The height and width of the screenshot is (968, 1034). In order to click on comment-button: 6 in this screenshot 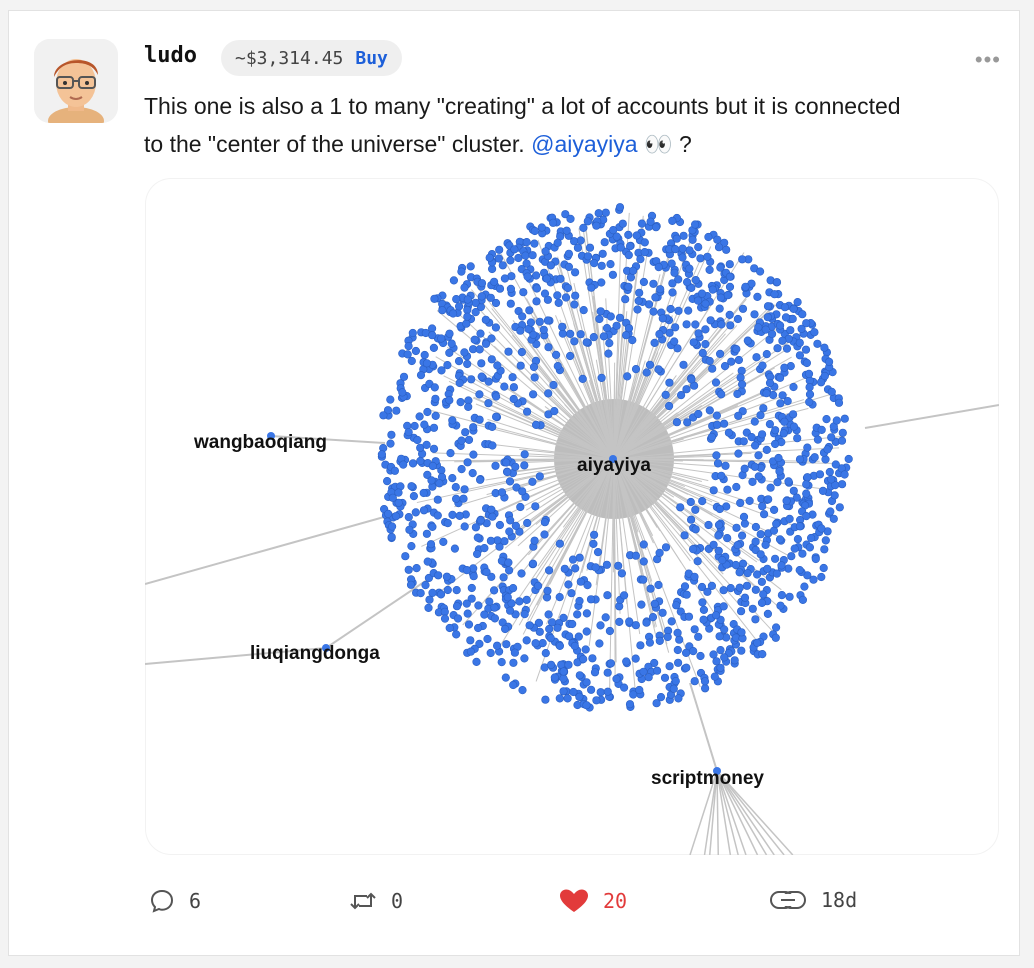, I will do `click(175, 901)`.